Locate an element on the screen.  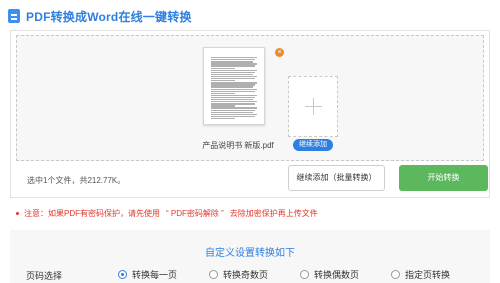
document-icon is located at coordinates (14, 16).